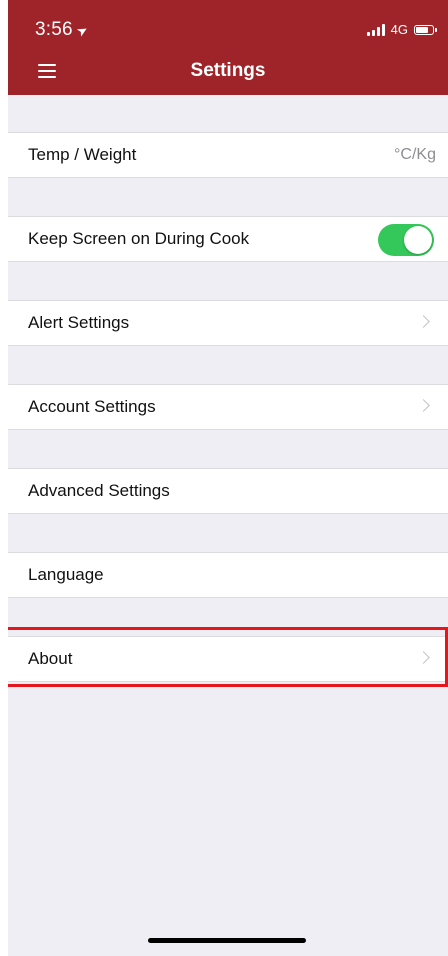 The width and height of the screenshot is (448, 956). Describe the element at coordinates (415, 154) in the screenshot. I see `temp-weight-value: °C/Kg` at that location.